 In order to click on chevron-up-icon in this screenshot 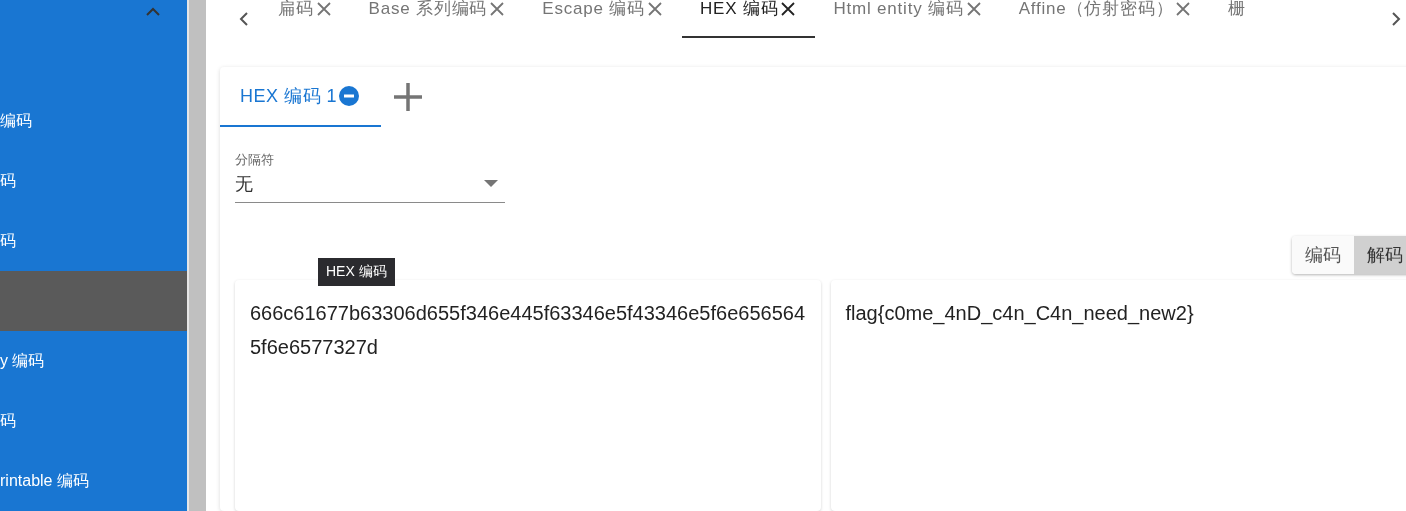, I will do `click(153, 11)`.